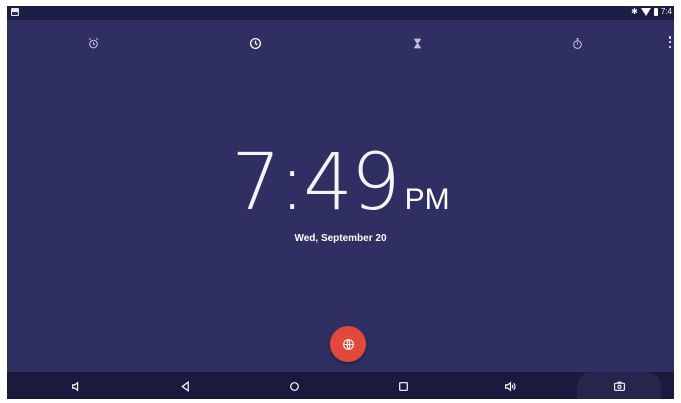 This screenshot has width=681, height=403. I want to click on screenshot-icon, so click(619, 386).